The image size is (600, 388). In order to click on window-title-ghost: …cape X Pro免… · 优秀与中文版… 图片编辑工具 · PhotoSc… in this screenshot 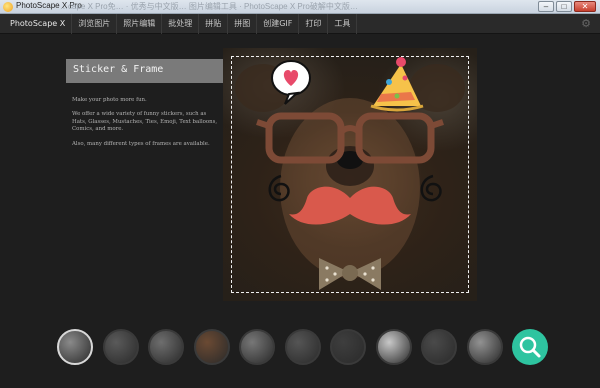, I will do `click(209, 6)`.